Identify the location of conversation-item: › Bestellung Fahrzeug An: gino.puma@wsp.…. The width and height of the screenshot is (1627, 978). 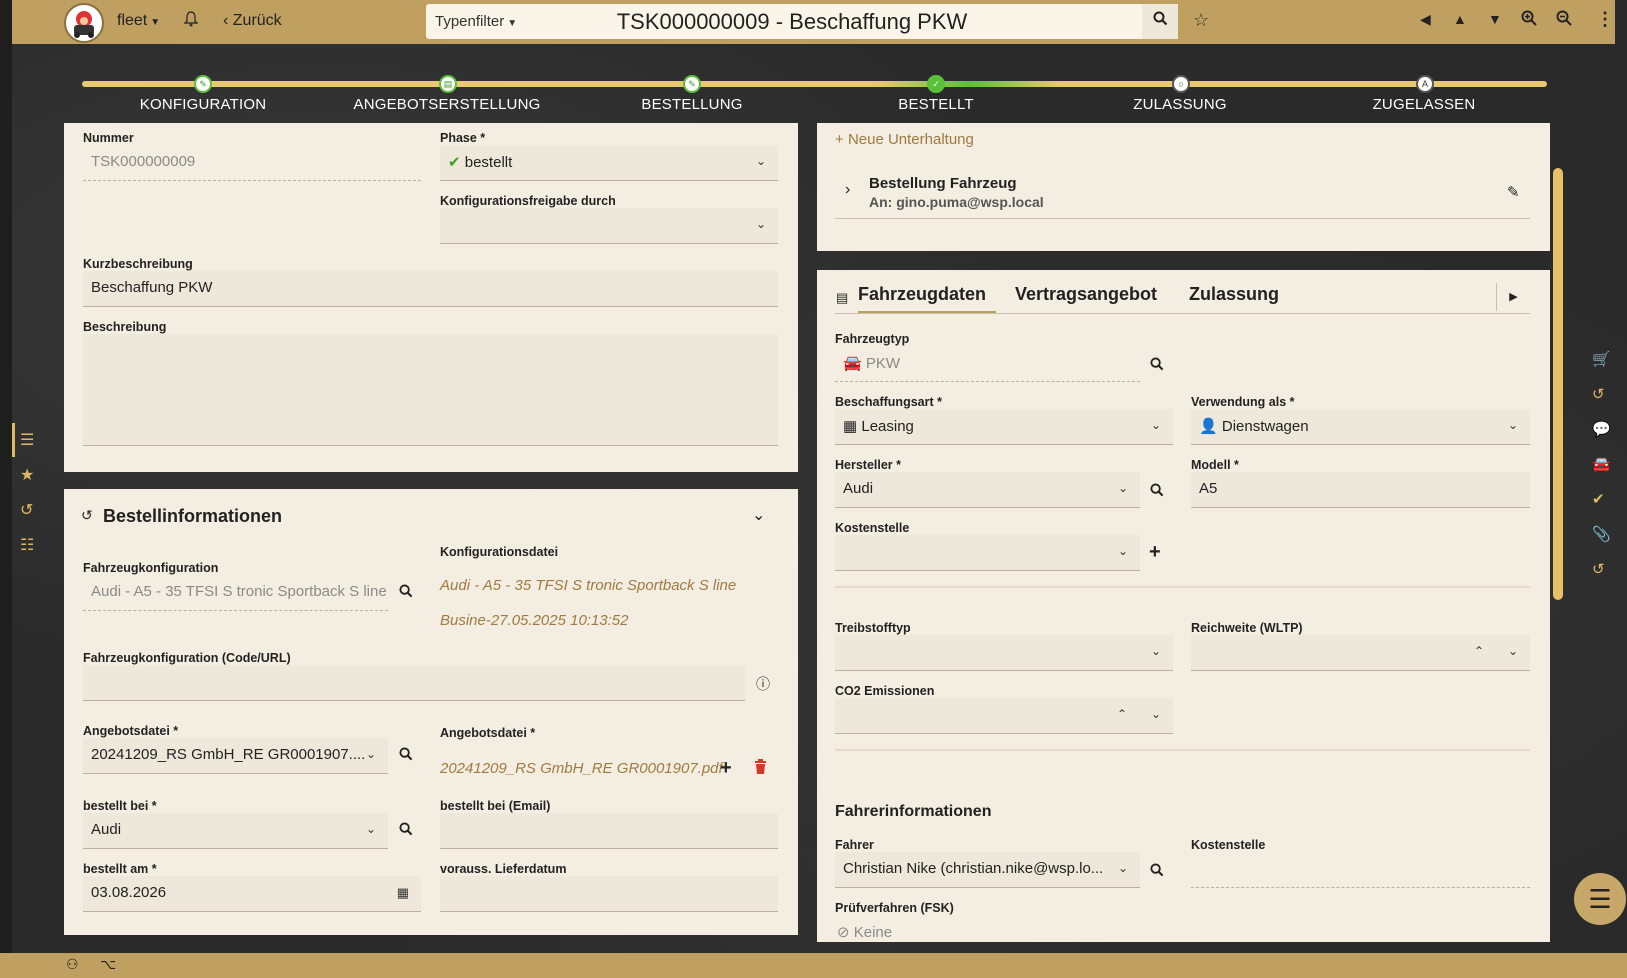
(1182, 195).